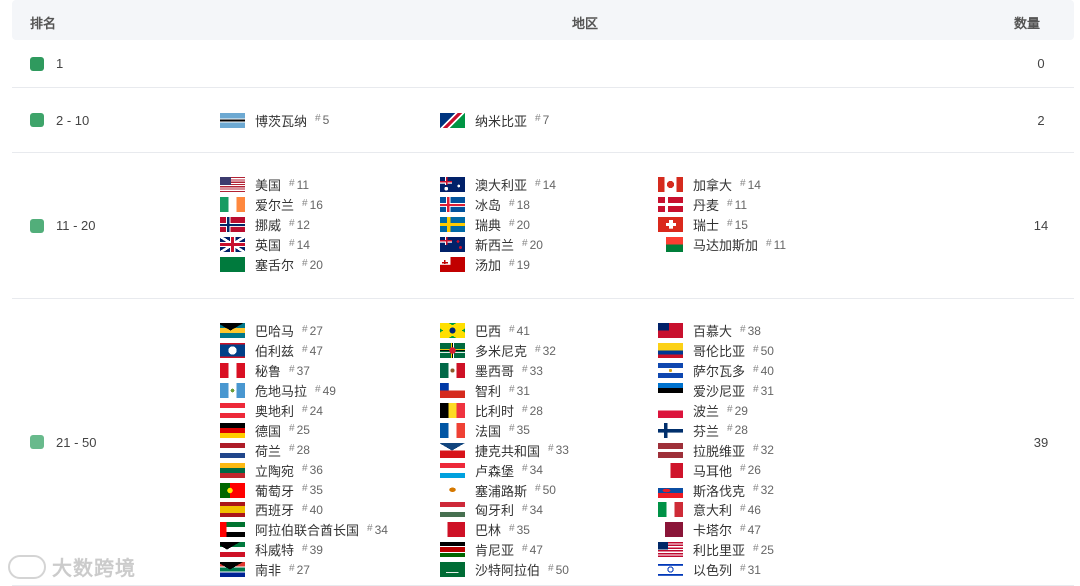 This screenshot has height=586, width=1080. Describe the element at coordinates (768, 351) in the screenshot. I see `region-item: 哥伦比亚 50` at that location.